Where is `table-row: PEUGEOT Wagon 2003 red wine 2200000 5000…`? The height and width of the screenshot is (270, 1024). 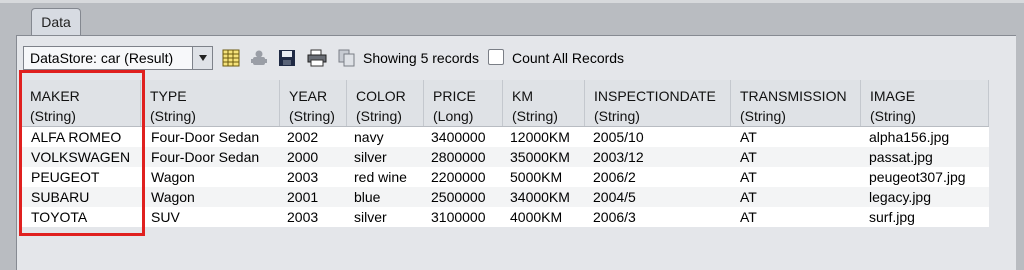
table-row: PEUGEOT Wagon 2003 red wine 2200000 5000… is located at coordinates (505, 177).